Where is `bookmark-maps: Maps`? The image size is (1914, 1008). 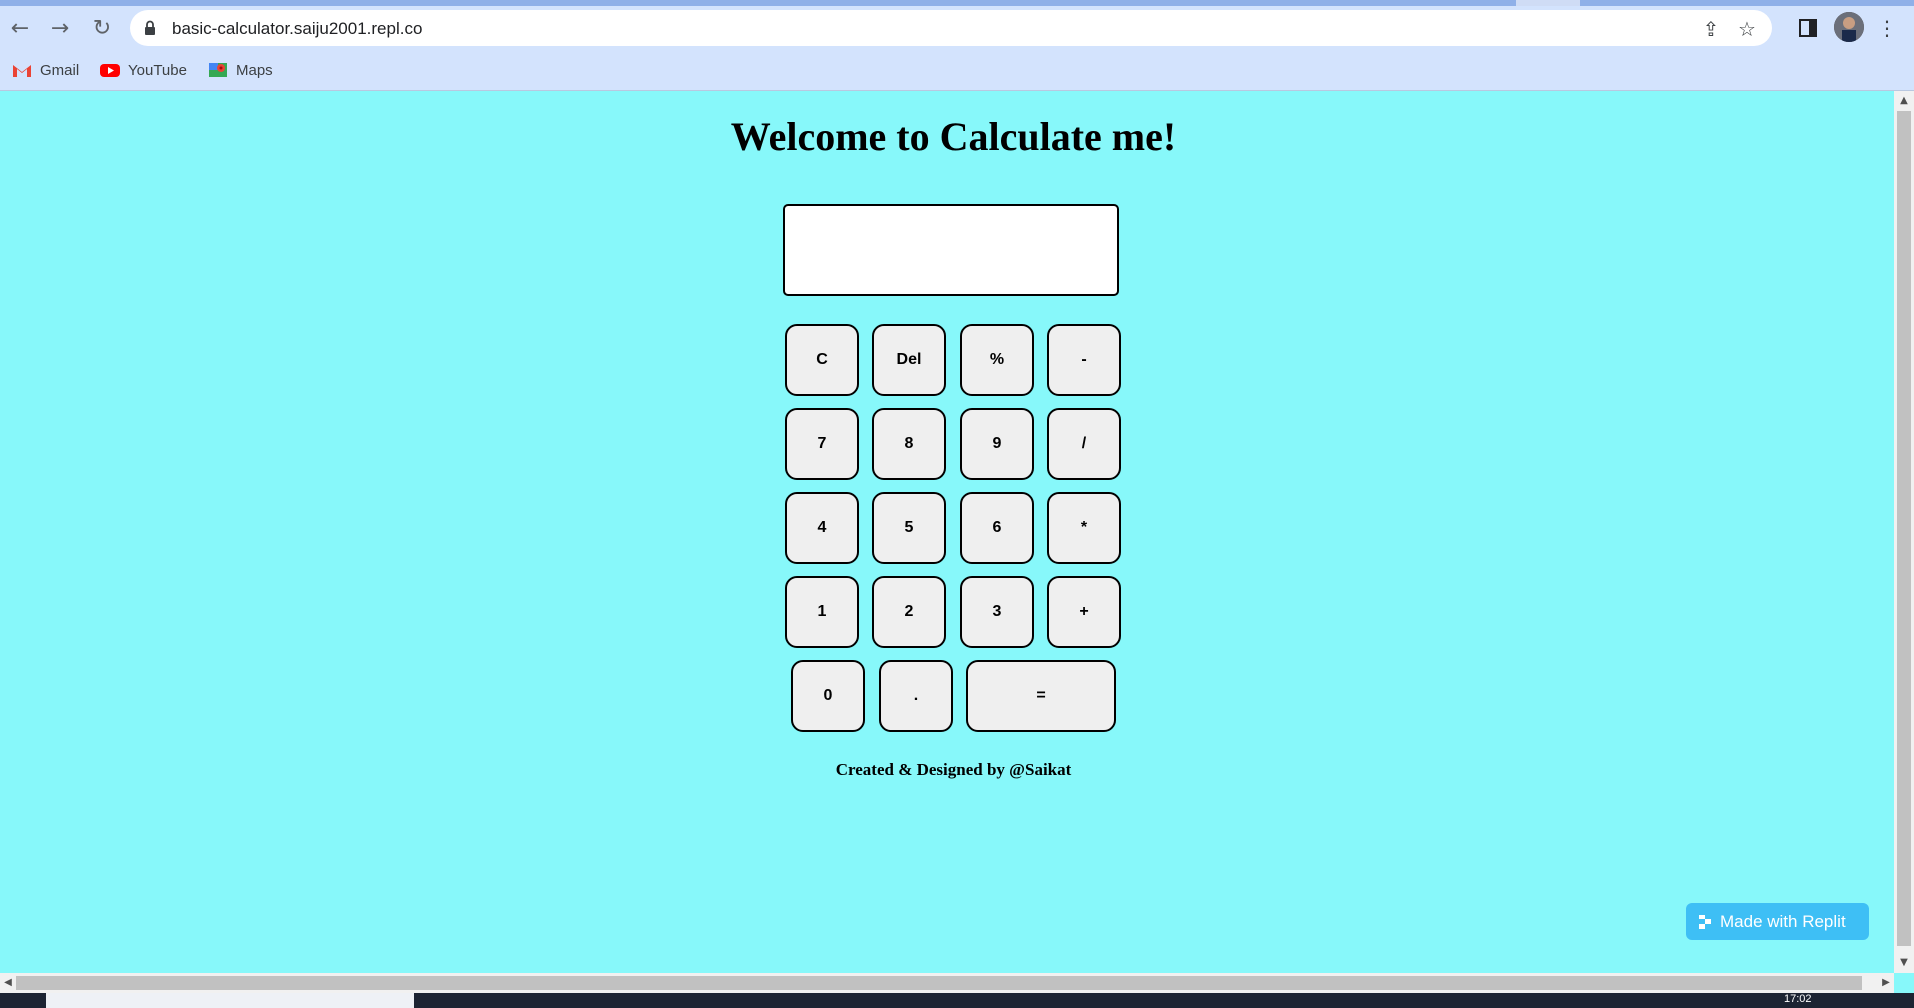
bookmark-maps: Maps is located at coordinates (240, 70).